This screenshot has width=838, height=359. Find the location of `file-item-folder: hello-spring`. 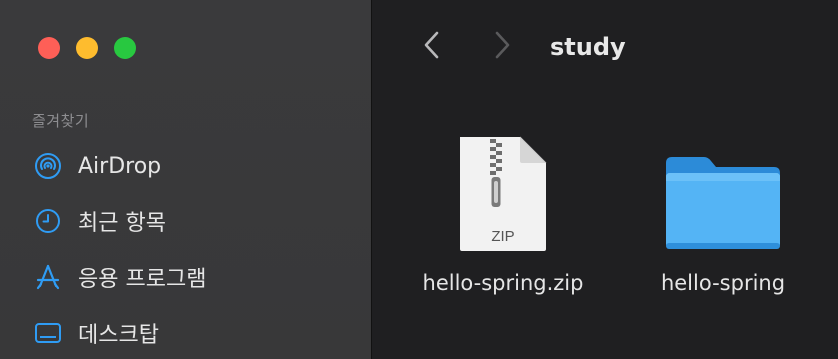

file-item-folder: hello-spring is located at coordinates (723, 210).